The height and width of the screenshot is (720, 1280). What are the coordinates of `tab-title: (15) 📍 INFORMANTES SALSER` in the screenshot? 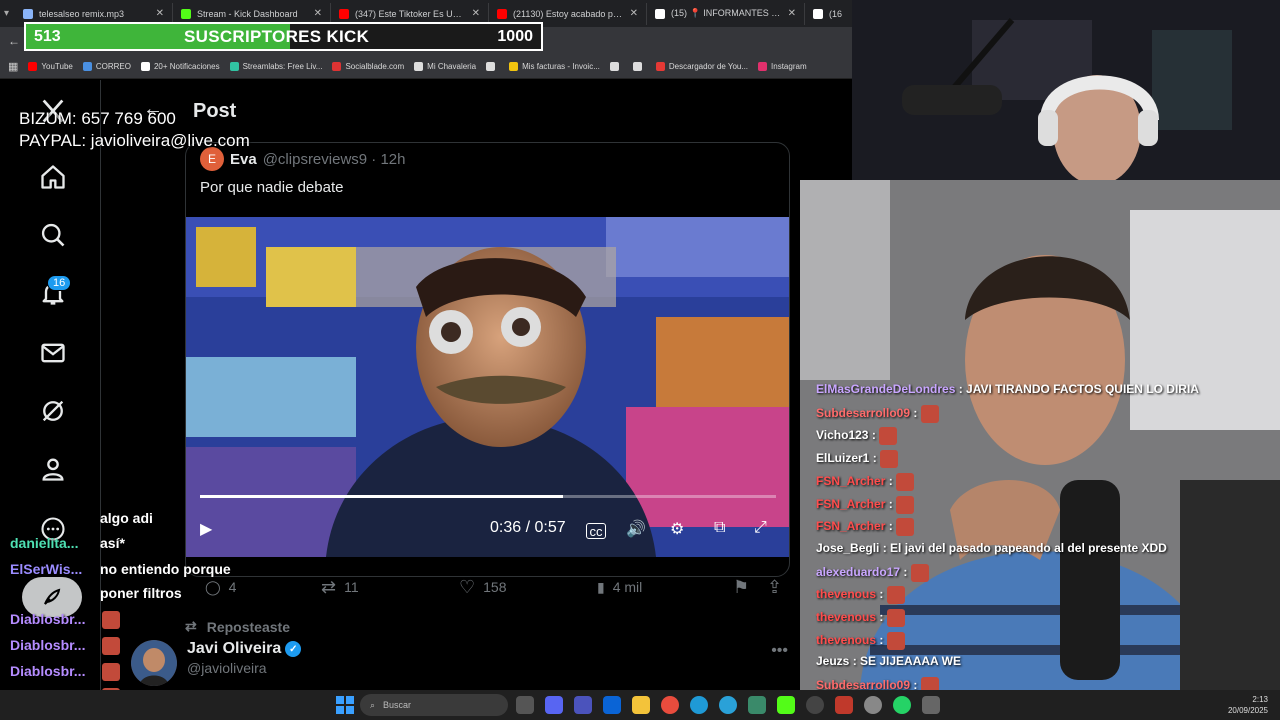 It's located at (726, 13).